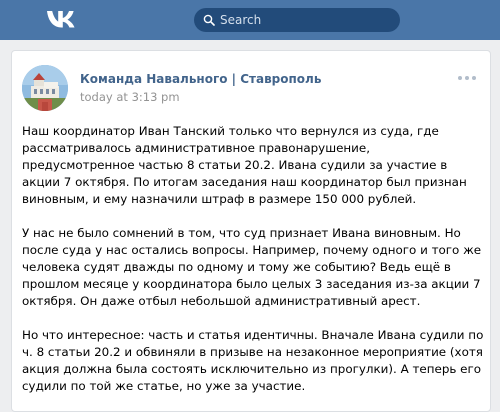  What do you see at coordinates (209, 20) in the screenshot?
I see `search-icon` at bounding box center [209, 20].